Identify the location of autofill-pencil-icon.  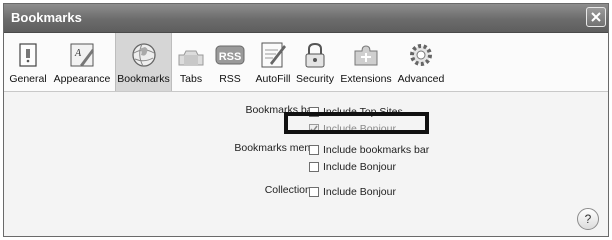
(273, 55).